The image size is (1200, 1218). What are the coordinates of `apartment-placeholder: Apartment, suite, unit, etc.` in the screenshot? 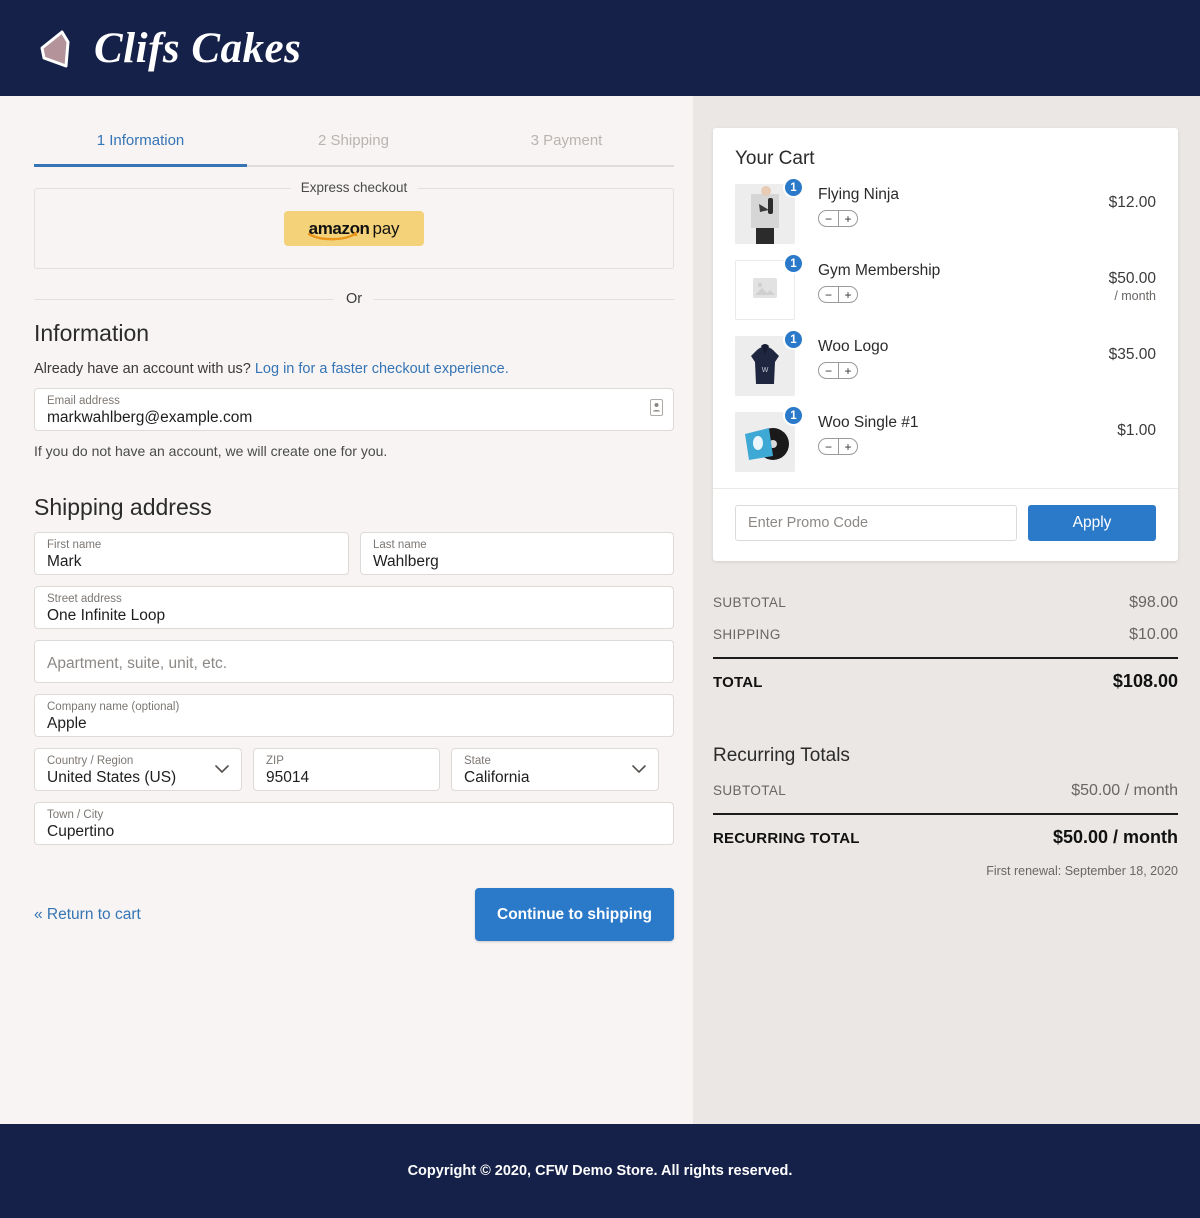 It's located at (137, 663).